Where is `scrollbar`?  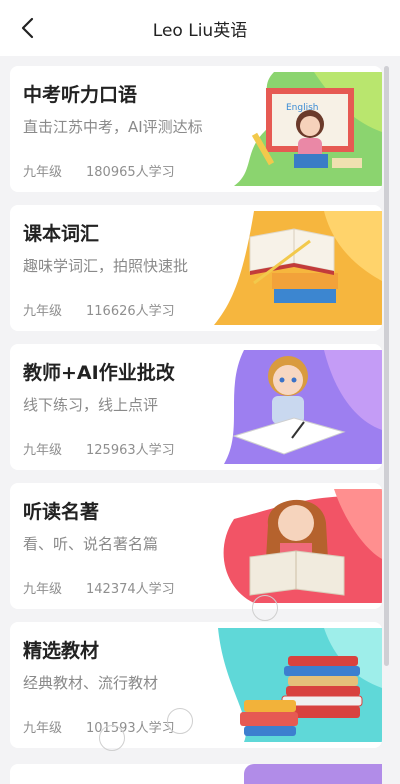 scrollbar is located at coordinates (386, 366).